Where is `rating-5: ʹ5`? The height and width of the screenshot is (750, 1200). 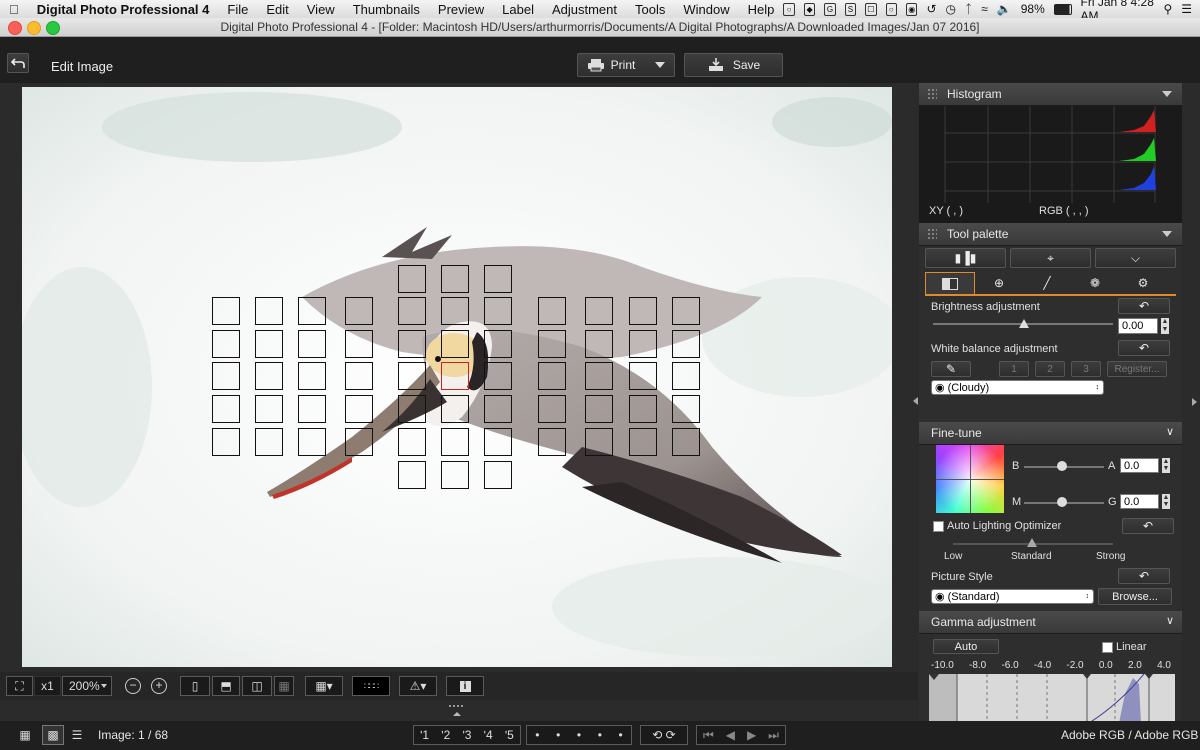 rating-5: ʹ5 is located at coordinates (509, 735).